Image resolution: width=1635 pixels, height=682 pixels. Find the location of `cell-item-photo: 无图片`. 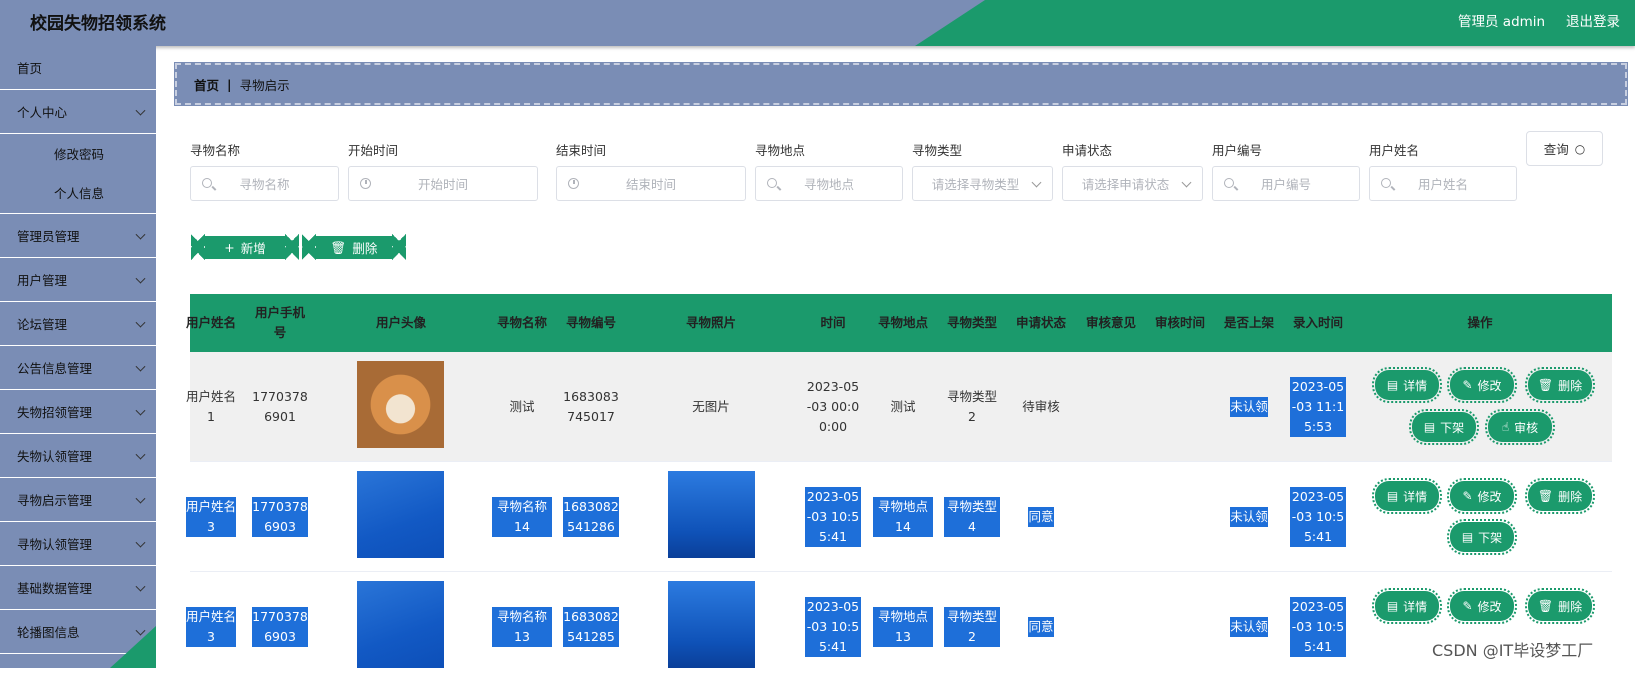

cell-item-photo: 无图片 is located at coordinates (711, 406).